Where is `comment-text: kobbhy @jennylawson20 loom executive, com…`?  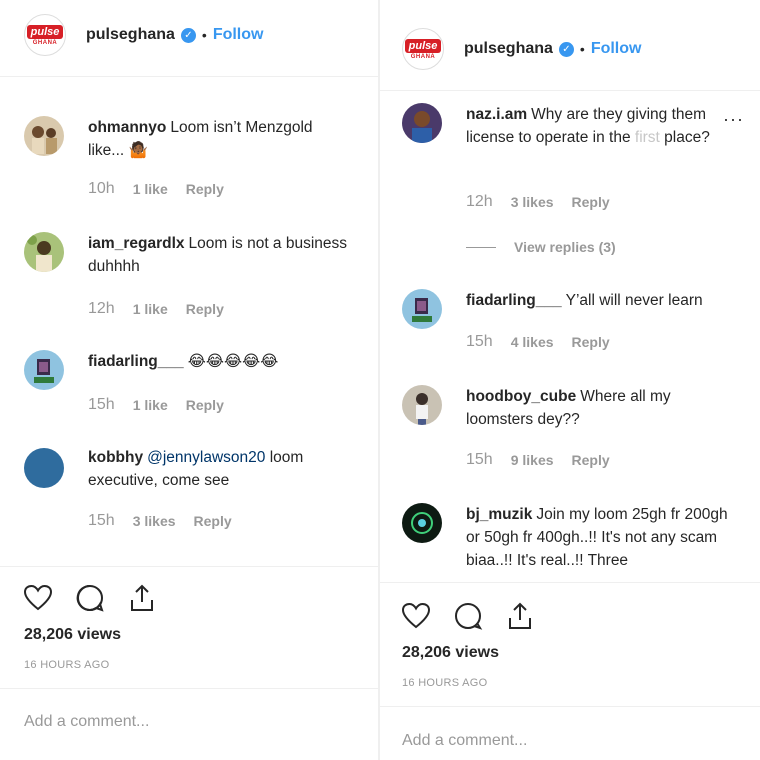 comment-text: kobbhy @jennylawson20 loom executive, com… is located at coordinates (219, 469).